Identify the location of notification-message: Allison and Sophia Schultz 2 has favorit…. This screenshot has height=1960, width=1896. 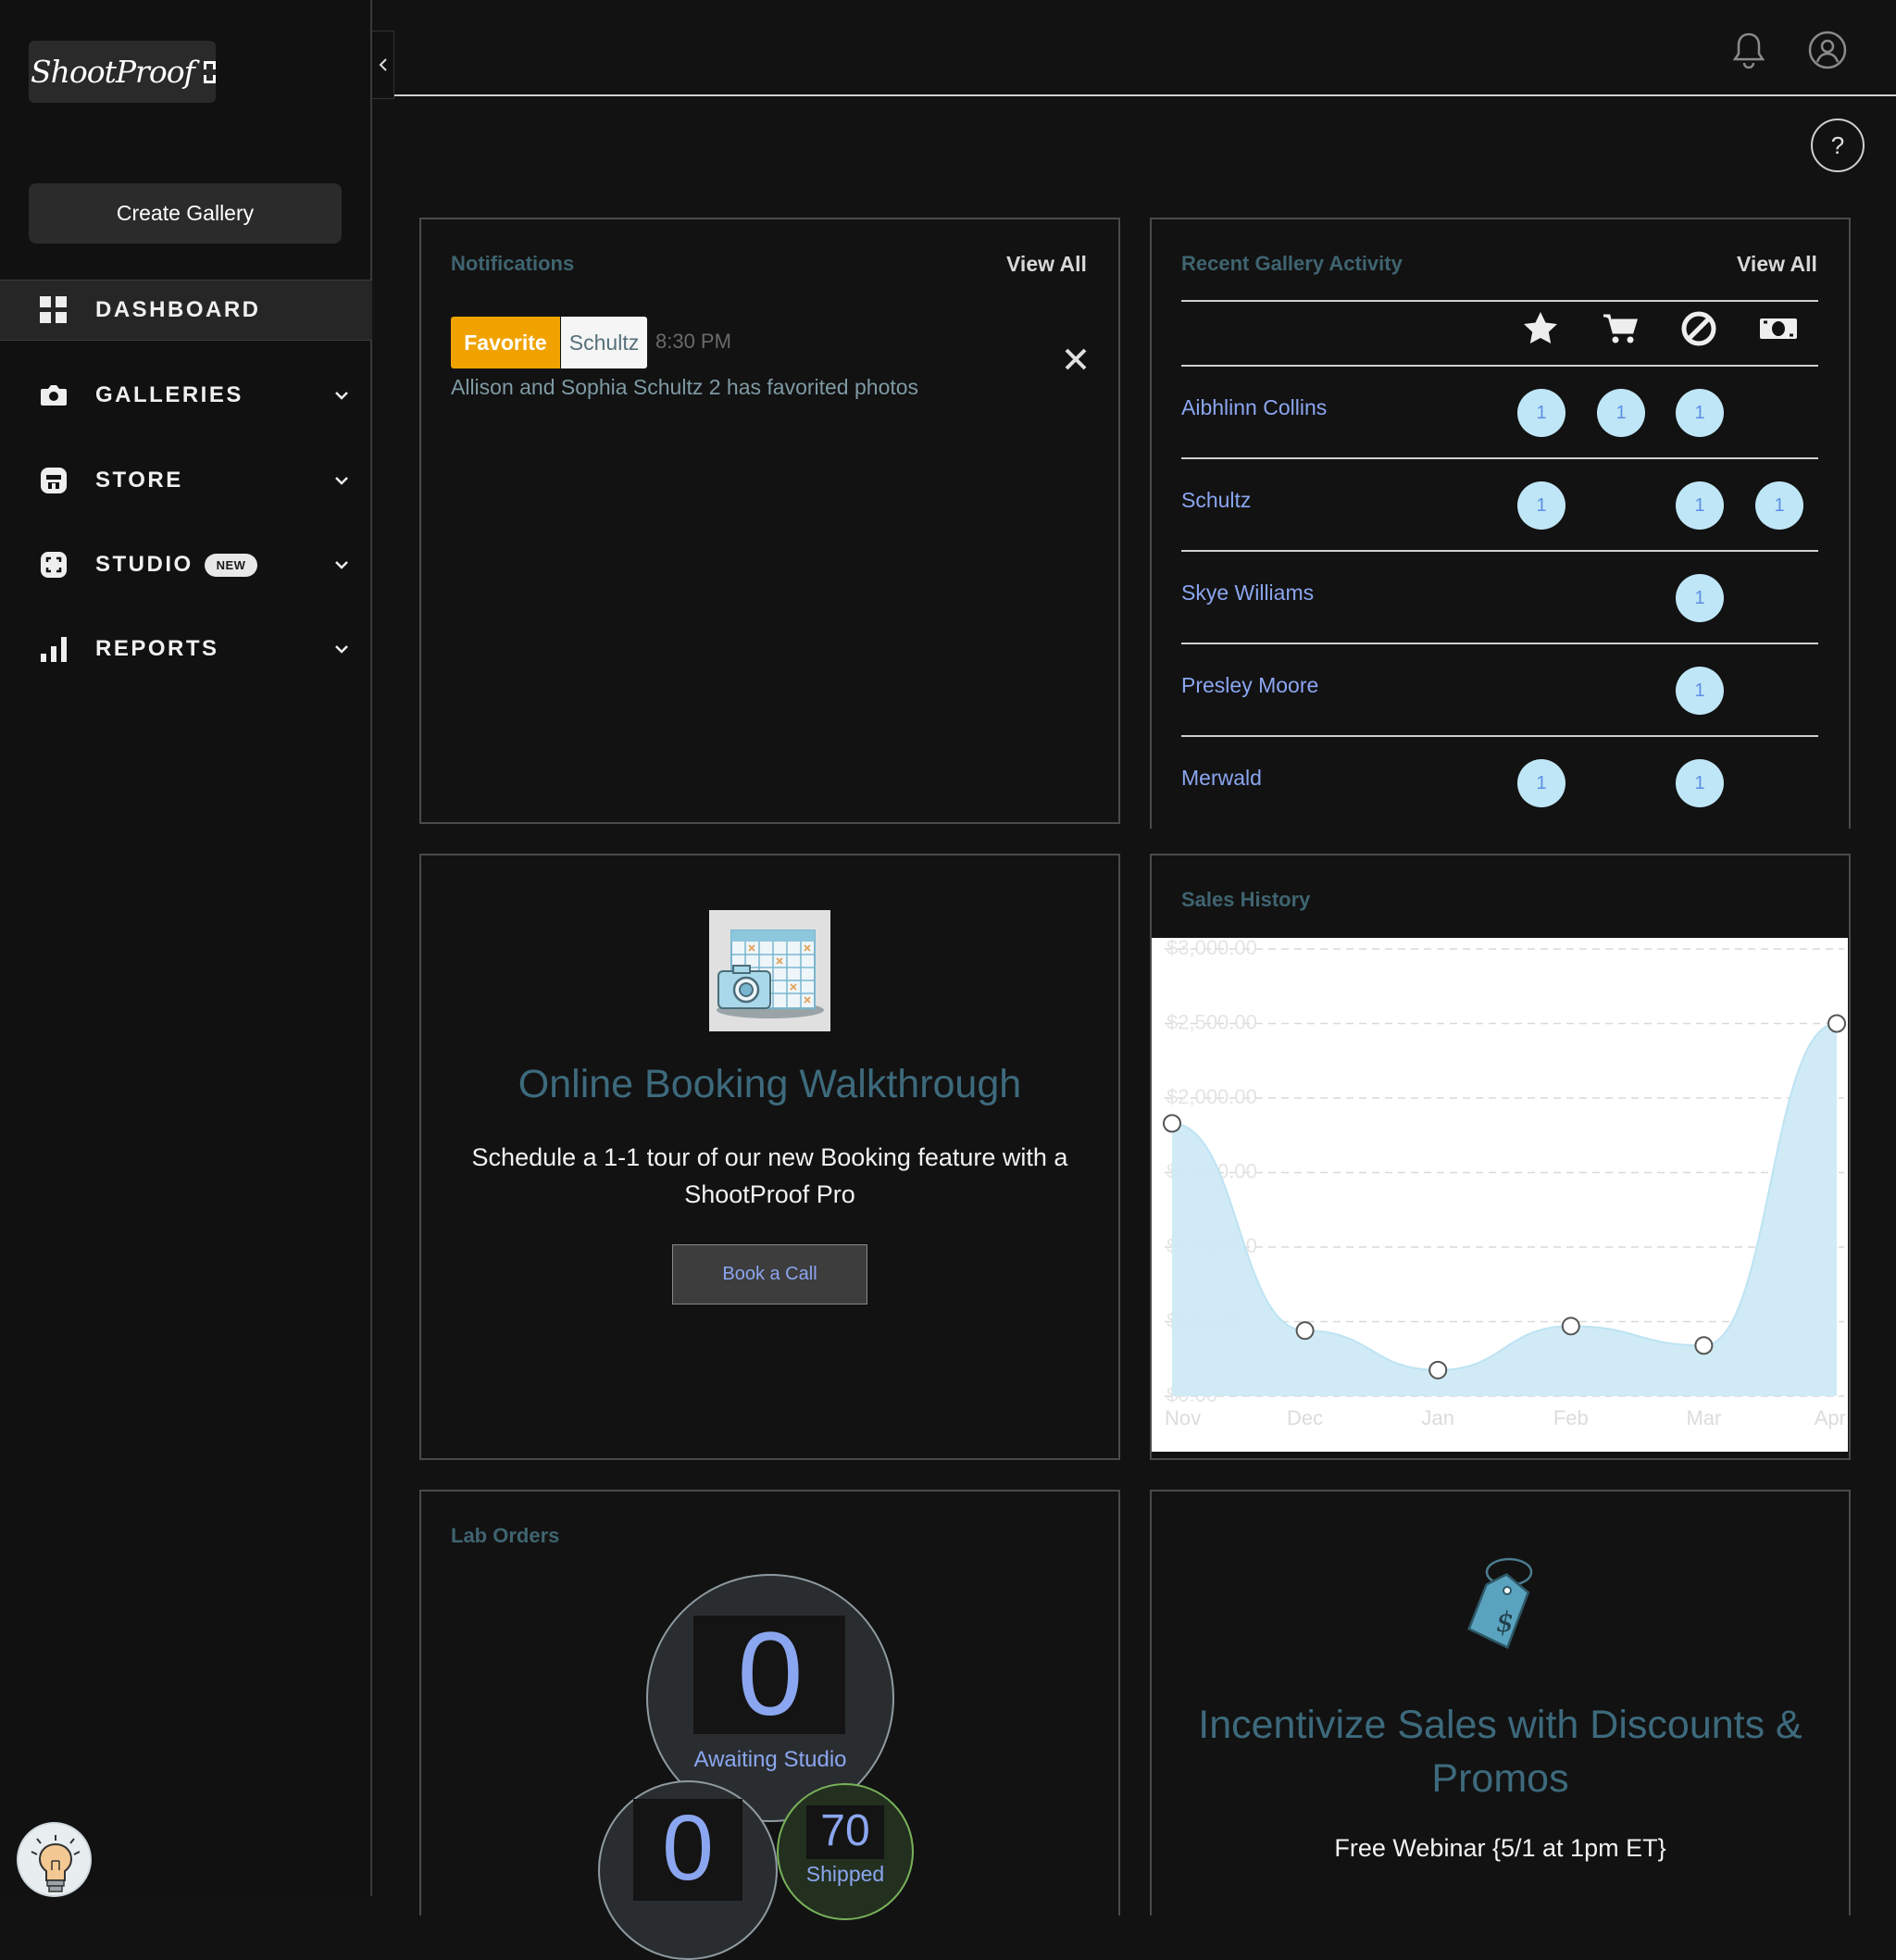
(684, 387).